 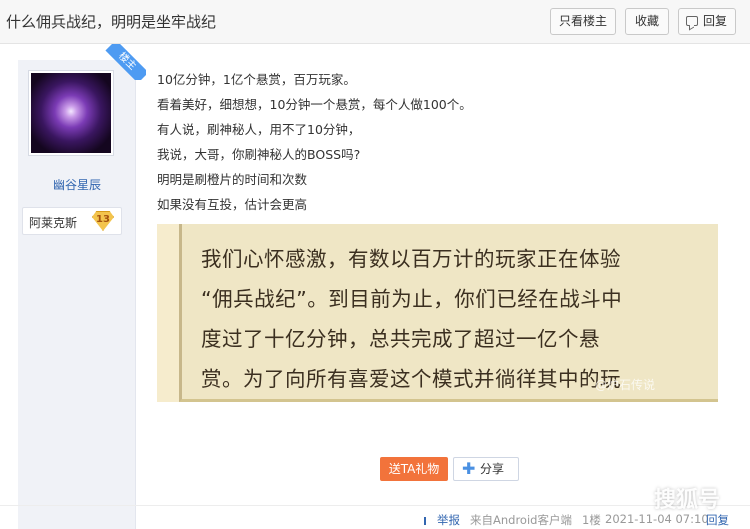 I want to click on image-text-line: 赏。为了向所有喜爱这个模式并徜徉其中的玩, so click(x=411, y=379).